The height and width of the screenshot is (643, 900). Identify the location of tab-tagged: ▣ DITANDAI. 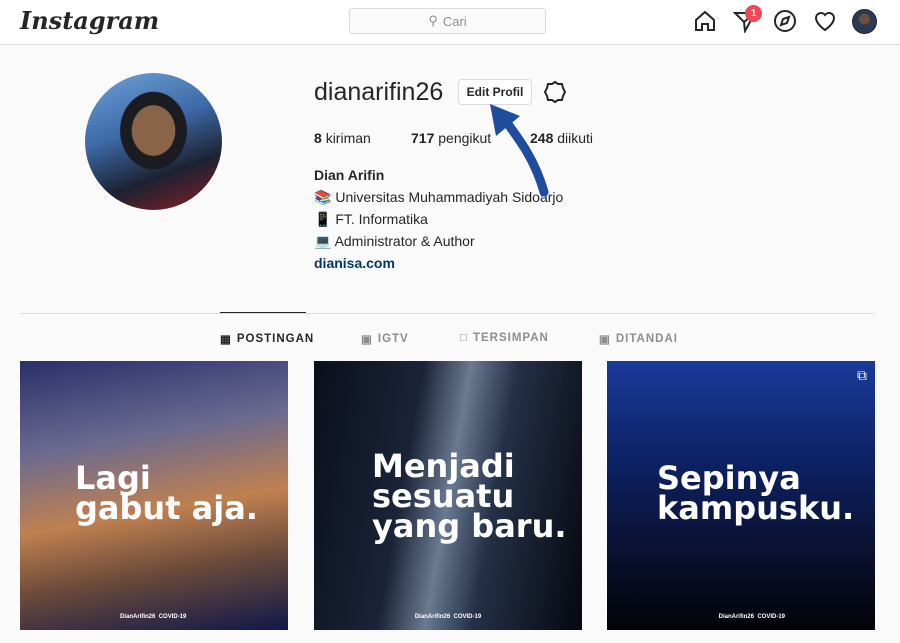
(638, 339).